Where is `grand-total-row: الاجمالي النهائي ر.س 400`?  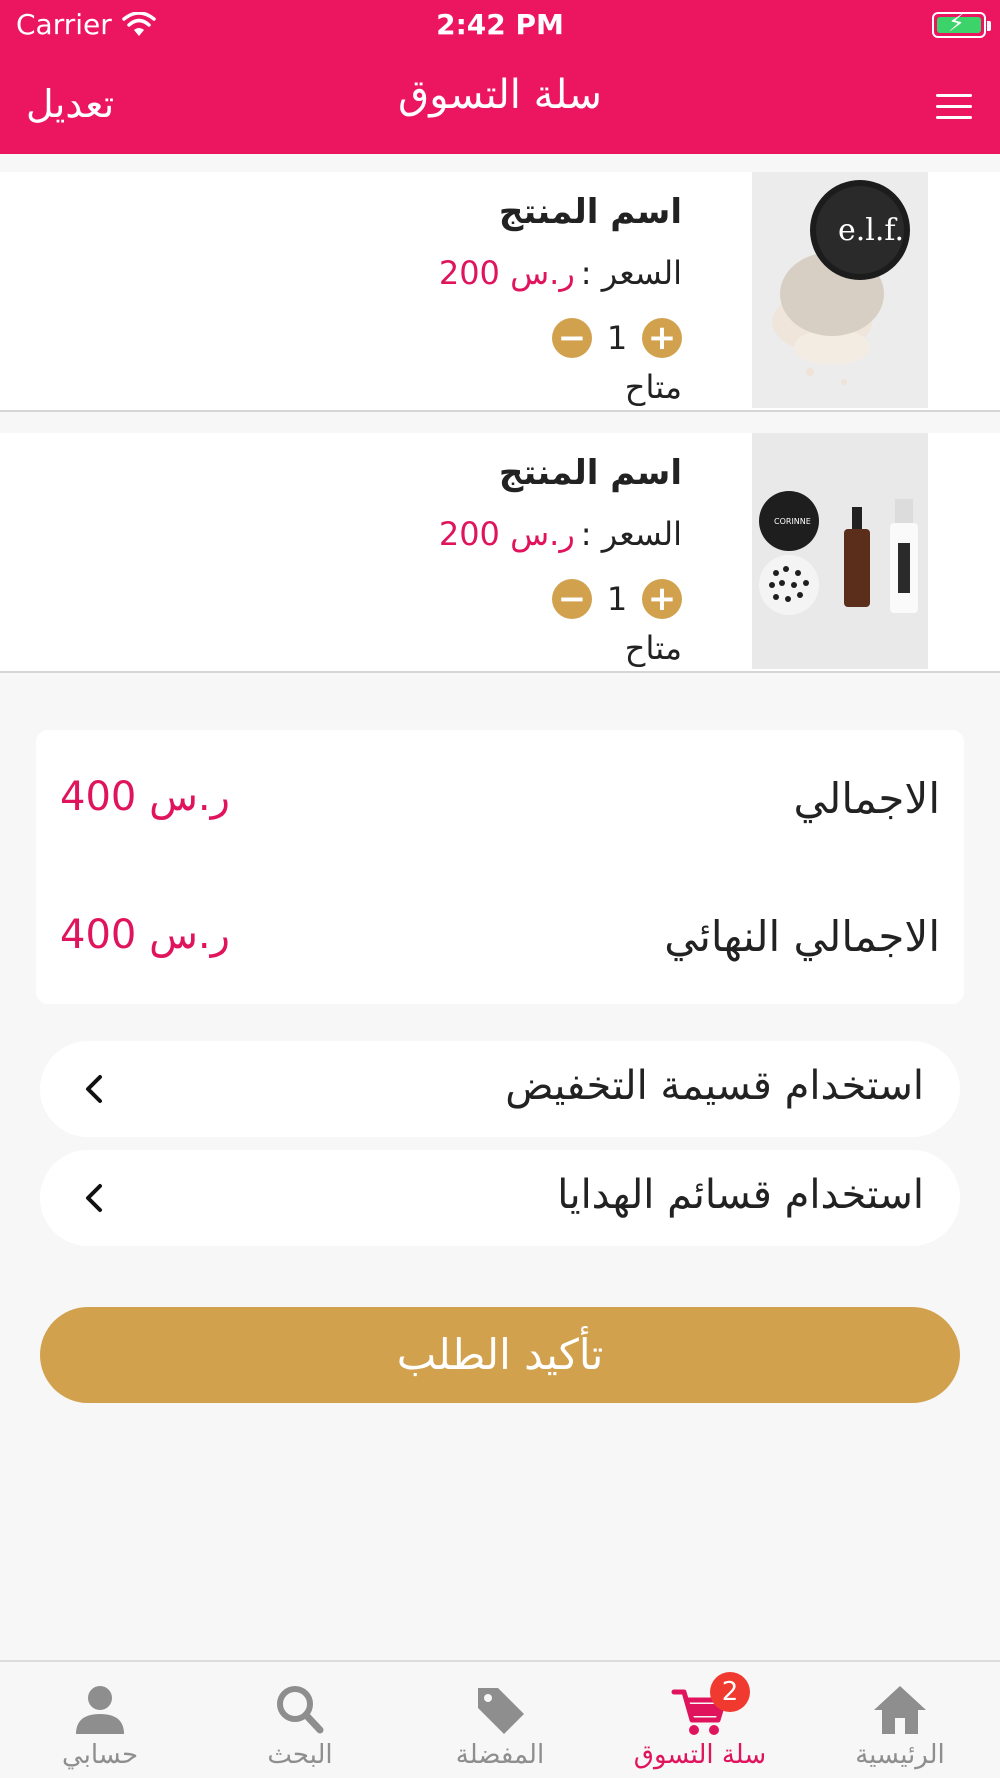
grand-total-row: الاجمالي النهائي ر.س 400 is located at coordinates (500, 942).